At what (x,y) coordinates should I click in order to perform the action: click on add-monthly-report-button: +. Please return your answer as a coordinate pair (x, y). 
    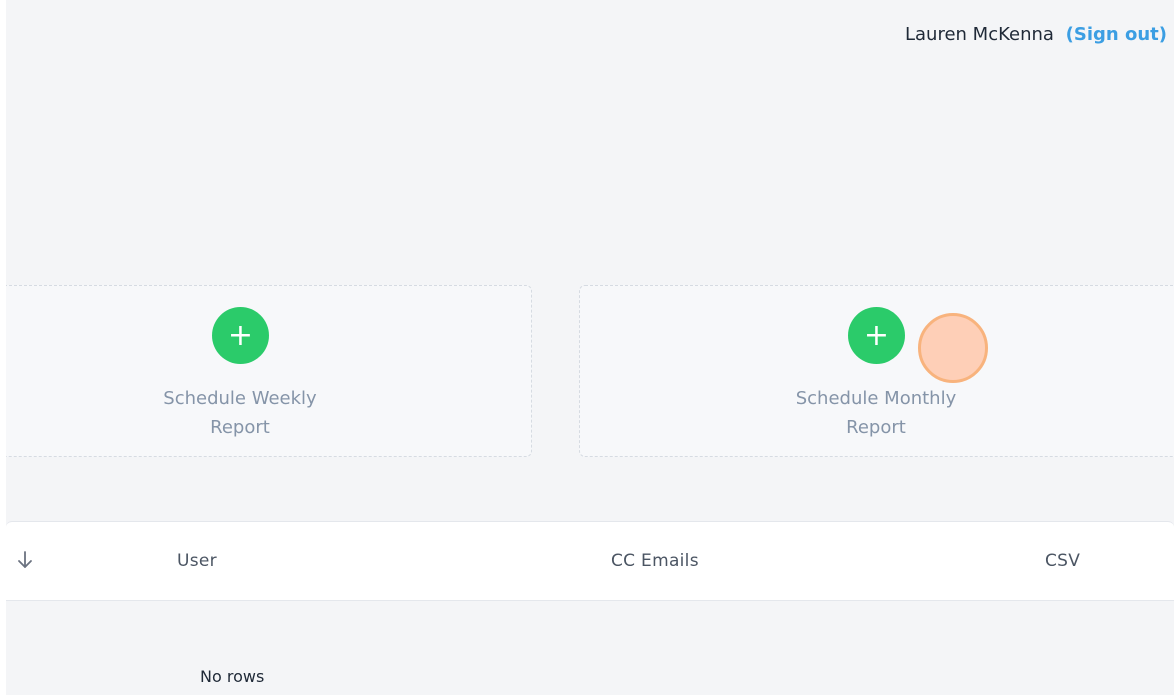
    Looking at the image, I should click on (876, 335).